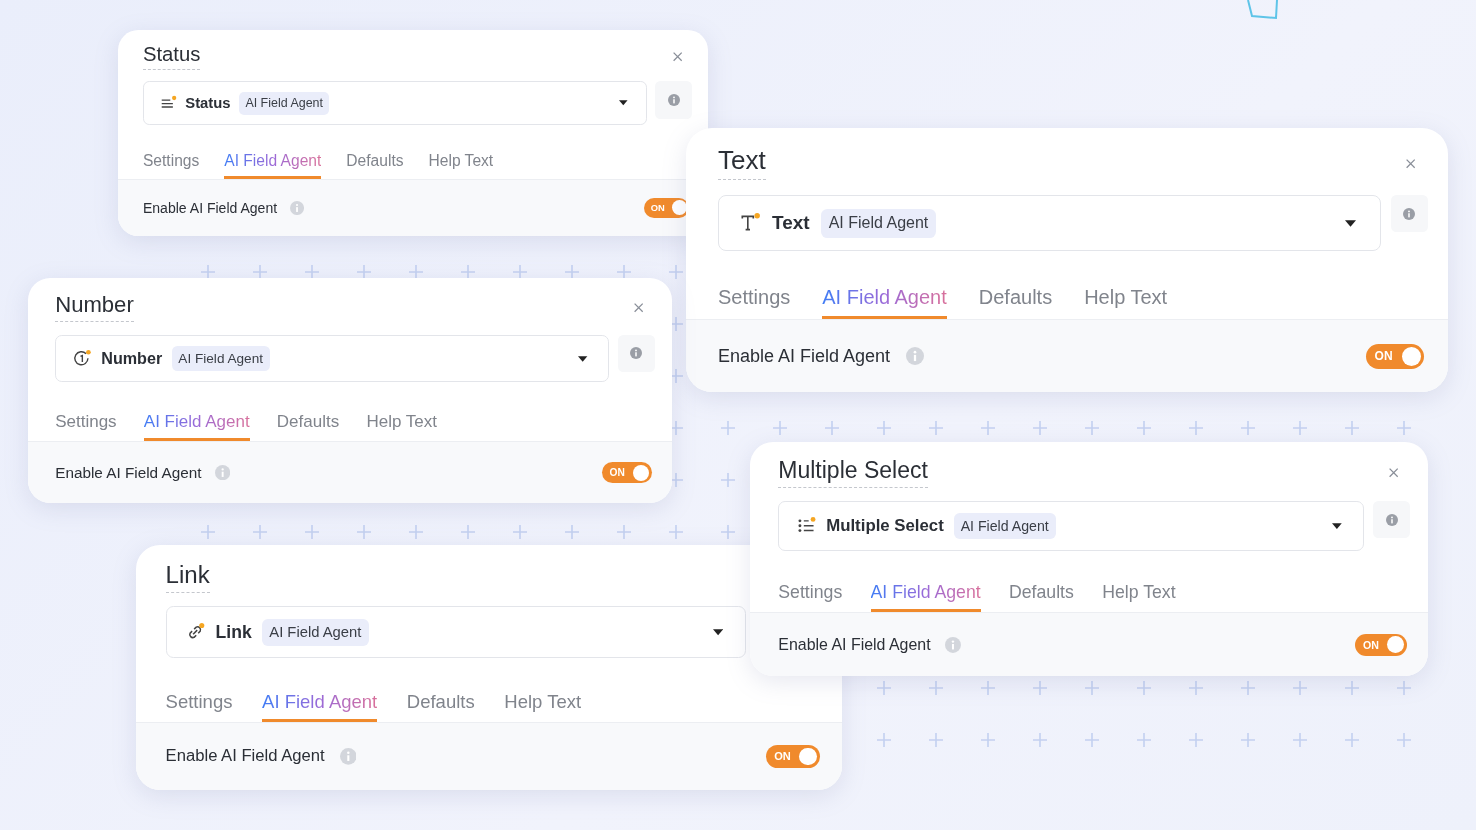 This screenshot has width=1476, height=830. What do you see at coordinates (1049, 223) in the screenshot?
I see `field-type-select: Text AI Field Agent` at bounding box center [1049, 223].